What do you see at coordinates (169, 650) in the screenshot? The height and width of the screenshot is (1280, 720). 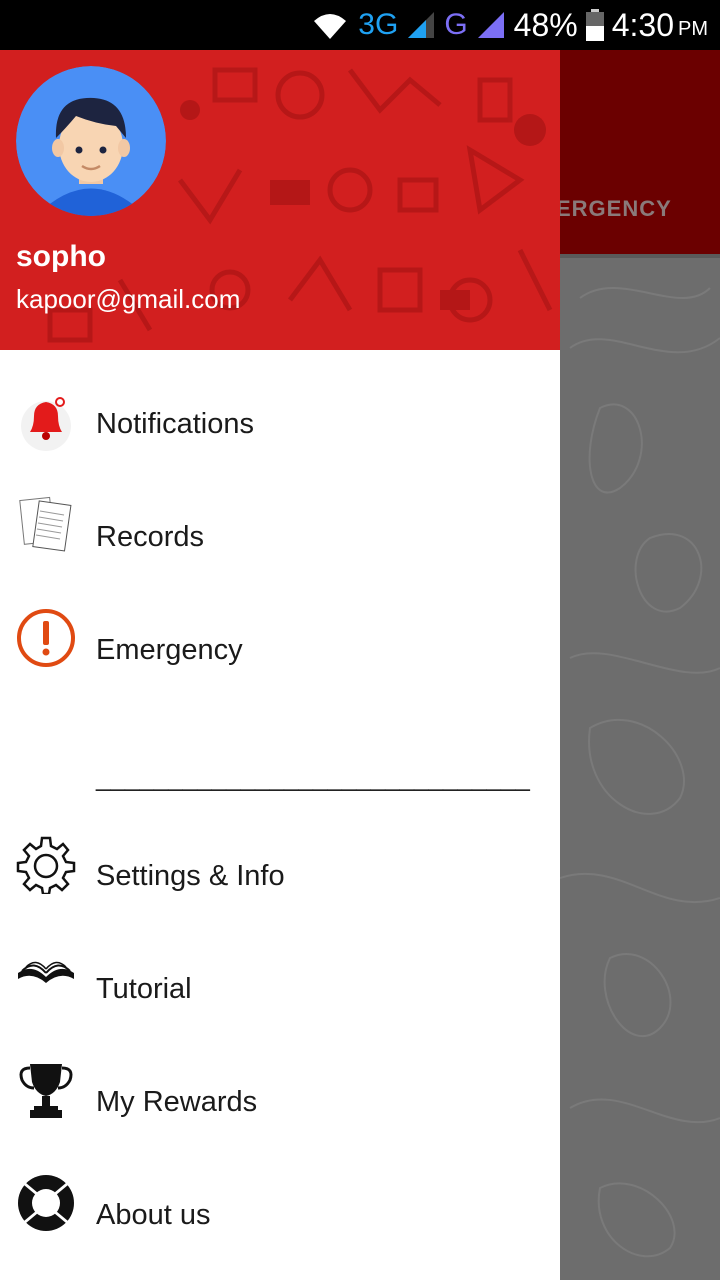 I see `menu-label-emergency: Emergency` at bounding box center [169, 650].